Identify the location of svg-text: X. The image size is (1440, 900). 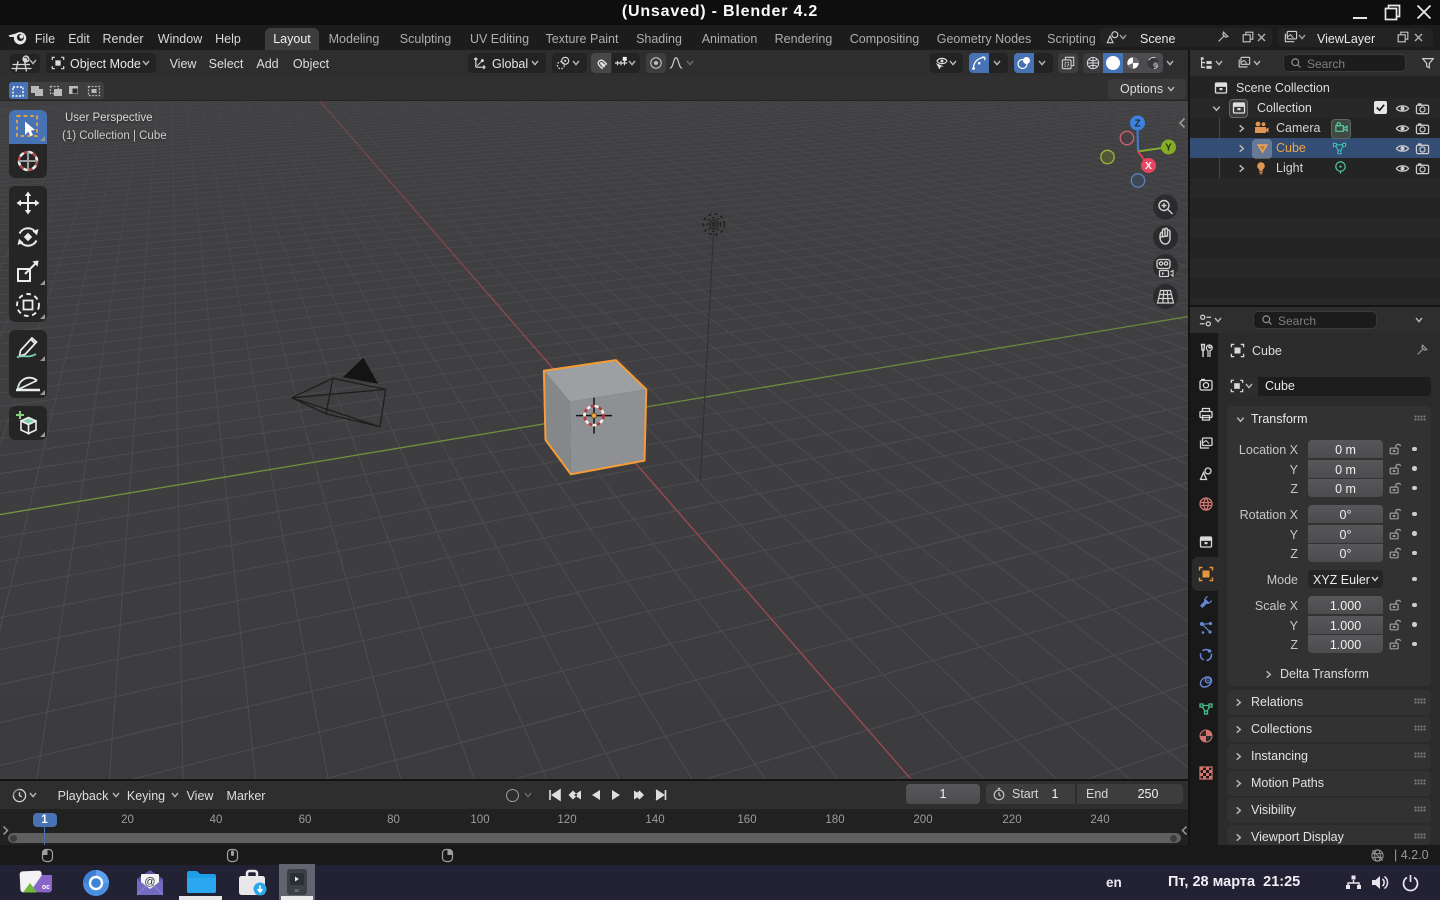
(1148, 166).